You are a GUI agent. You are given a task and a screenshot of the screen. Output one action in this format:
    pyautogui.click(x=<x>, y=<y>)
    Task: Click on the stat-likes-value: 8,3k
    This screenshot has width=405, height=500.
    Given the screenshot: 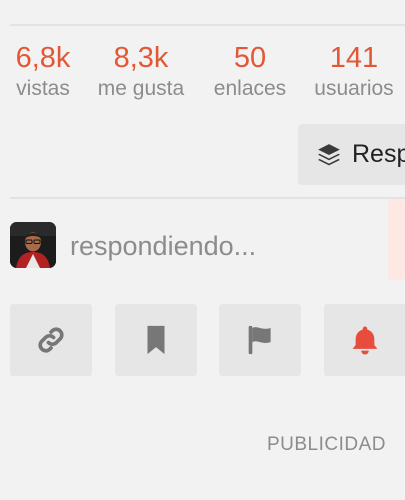 What is the action you would take?
    pyautogui.click(x=141, y=58)
    